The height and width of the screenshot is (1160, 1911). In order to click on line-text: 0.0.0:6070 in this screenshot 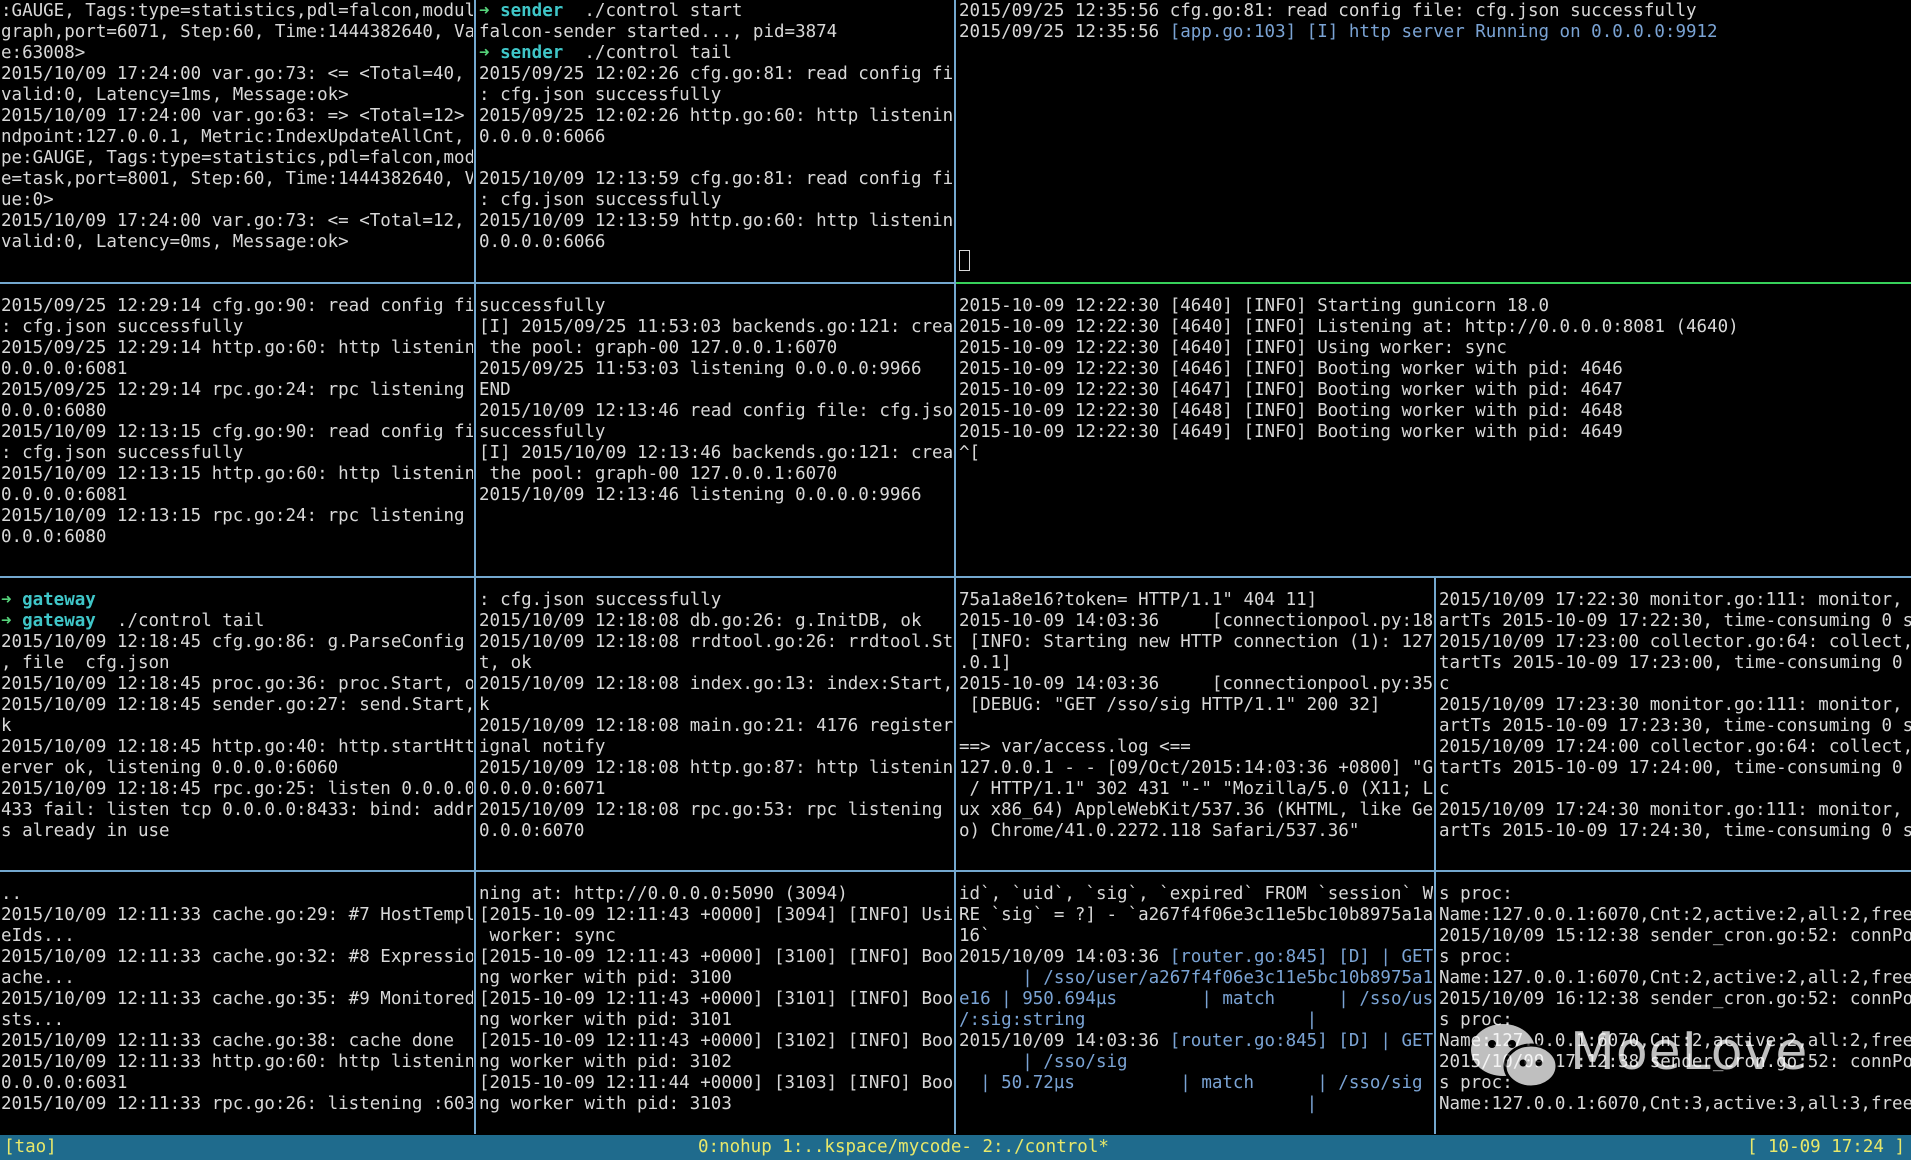, I will do `click(532, 831)`.